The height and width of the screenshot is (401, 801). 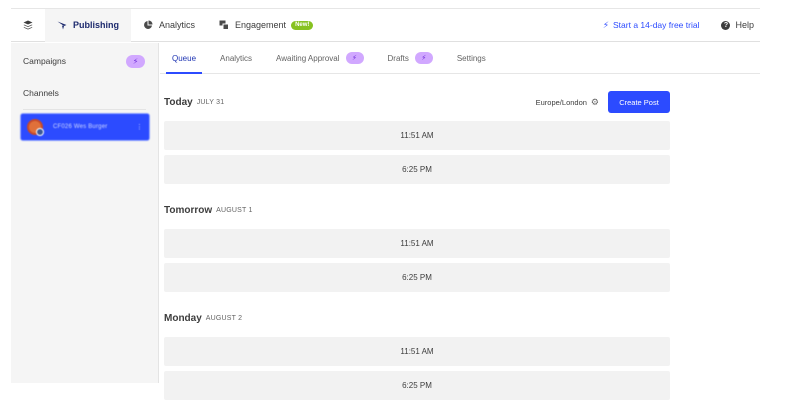 What do you see at coordinates (28, 25) in the screenshot?
I see `buffer-logo-icon` at bounding box center [28, 25].